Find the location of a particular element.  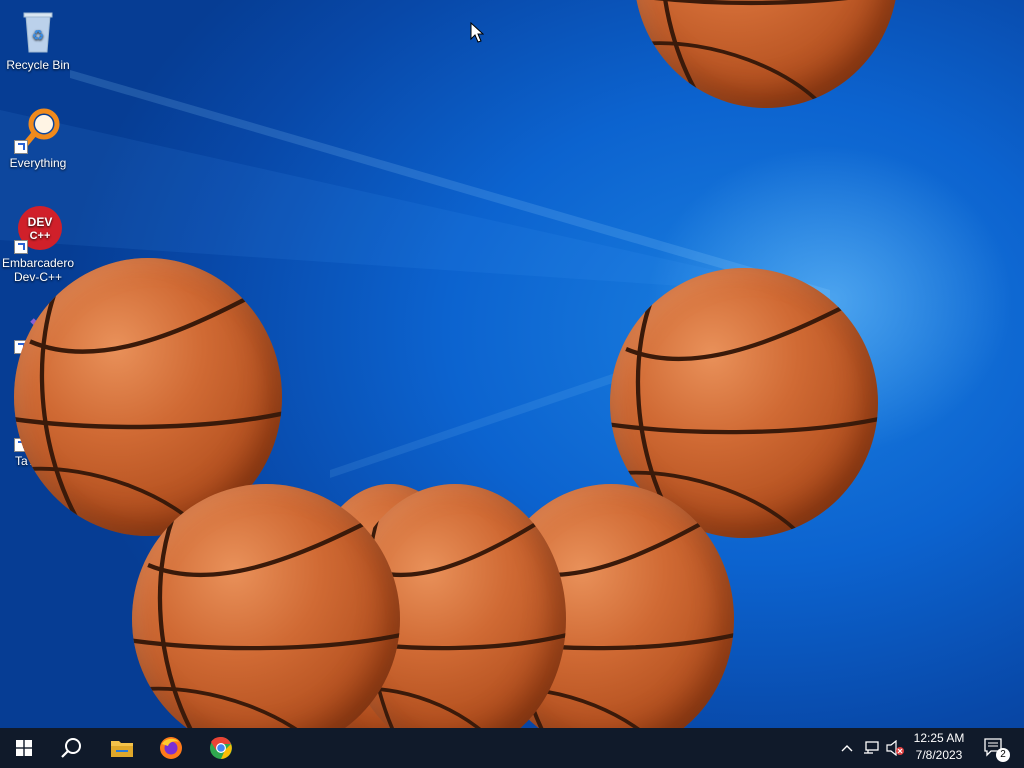

recycle-bin-icon: ♻ is located at coordinates (38, 32).